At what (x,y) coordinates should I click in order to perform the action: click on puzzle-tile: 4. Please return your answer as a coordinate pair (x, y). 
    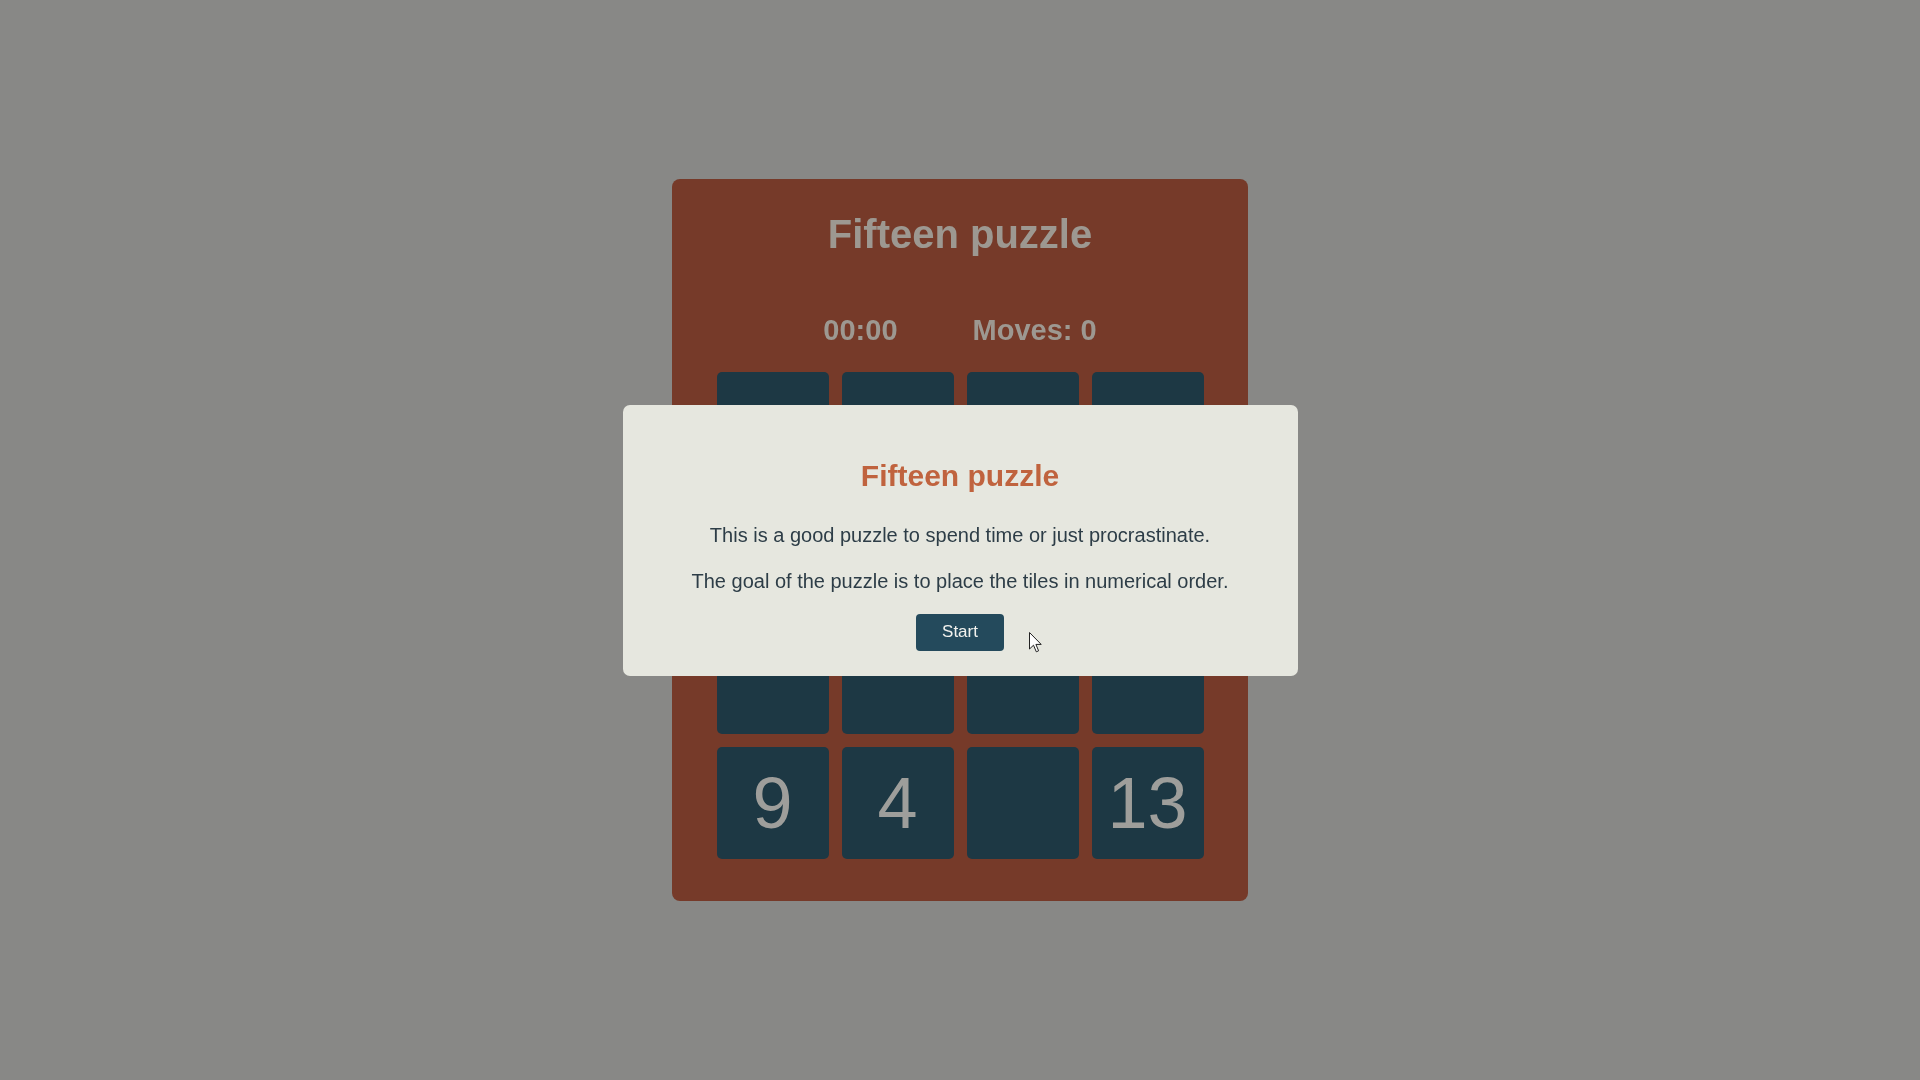
    Looking at the image, I should click on (897, 803).